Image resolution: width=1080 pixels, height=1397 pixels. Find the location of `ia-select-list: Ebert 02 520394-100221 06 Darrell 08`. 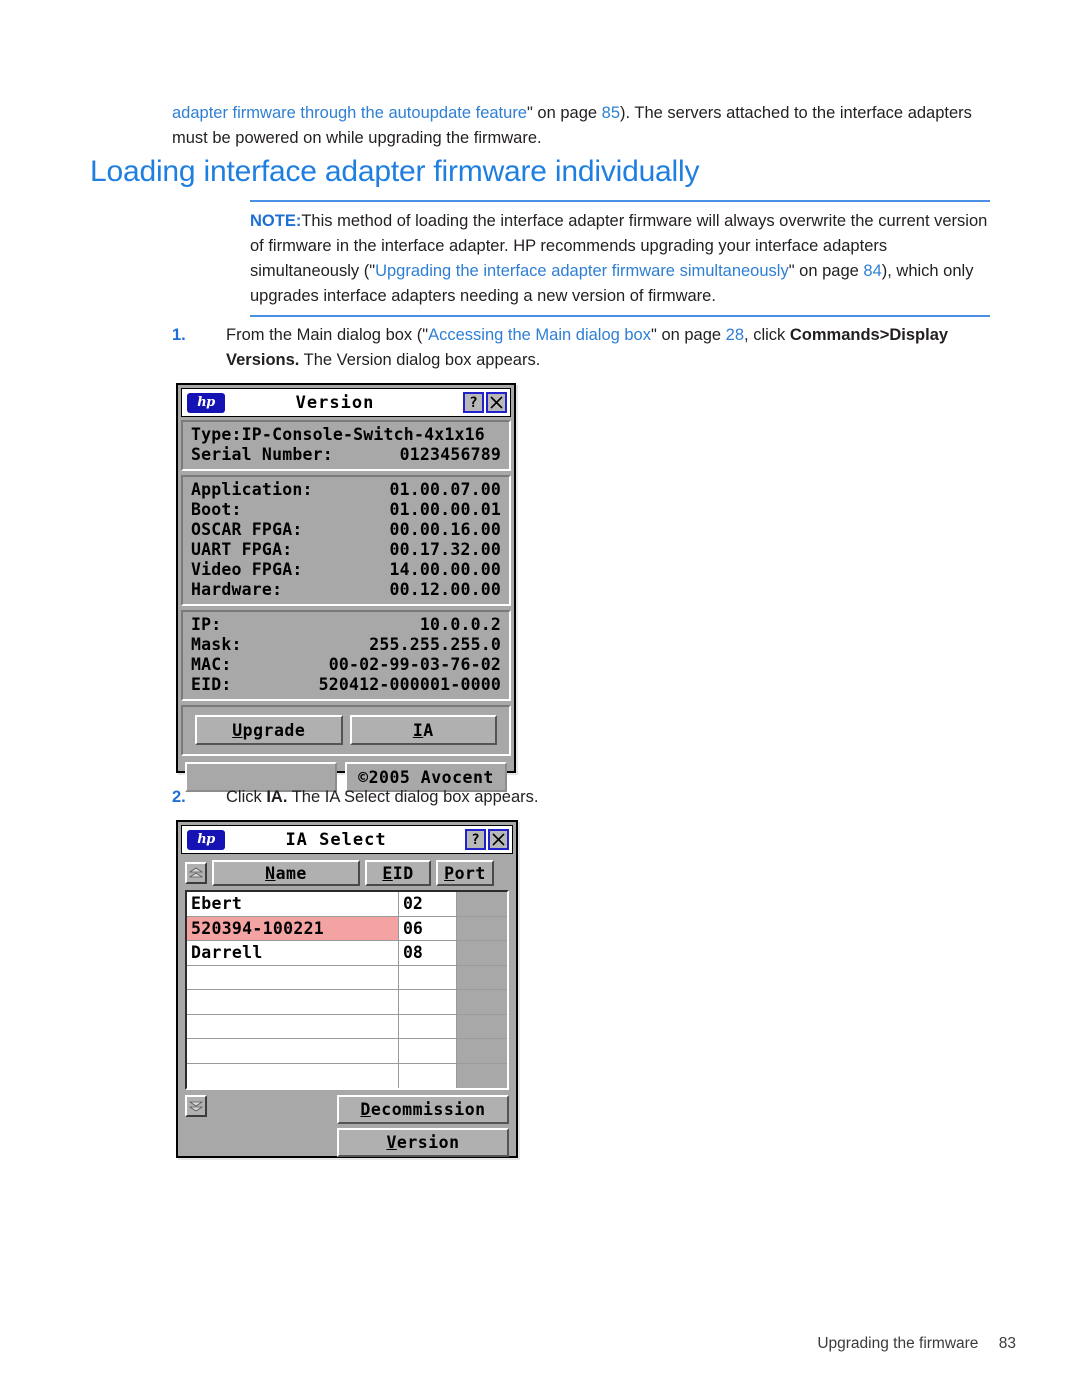

ia-select-list: Ebert 02 520394-100221 06 Darrell 08 is located at coordinates (347, 990).